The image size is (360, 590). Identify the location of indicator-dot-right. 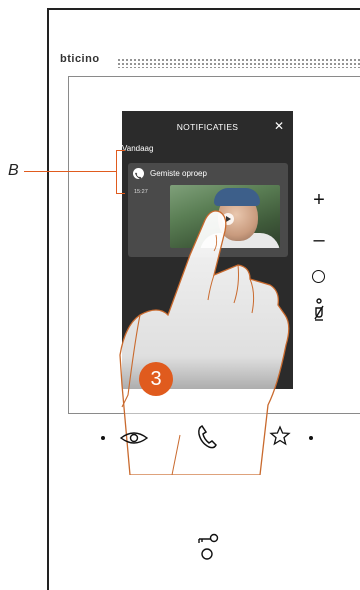
(311, 438).